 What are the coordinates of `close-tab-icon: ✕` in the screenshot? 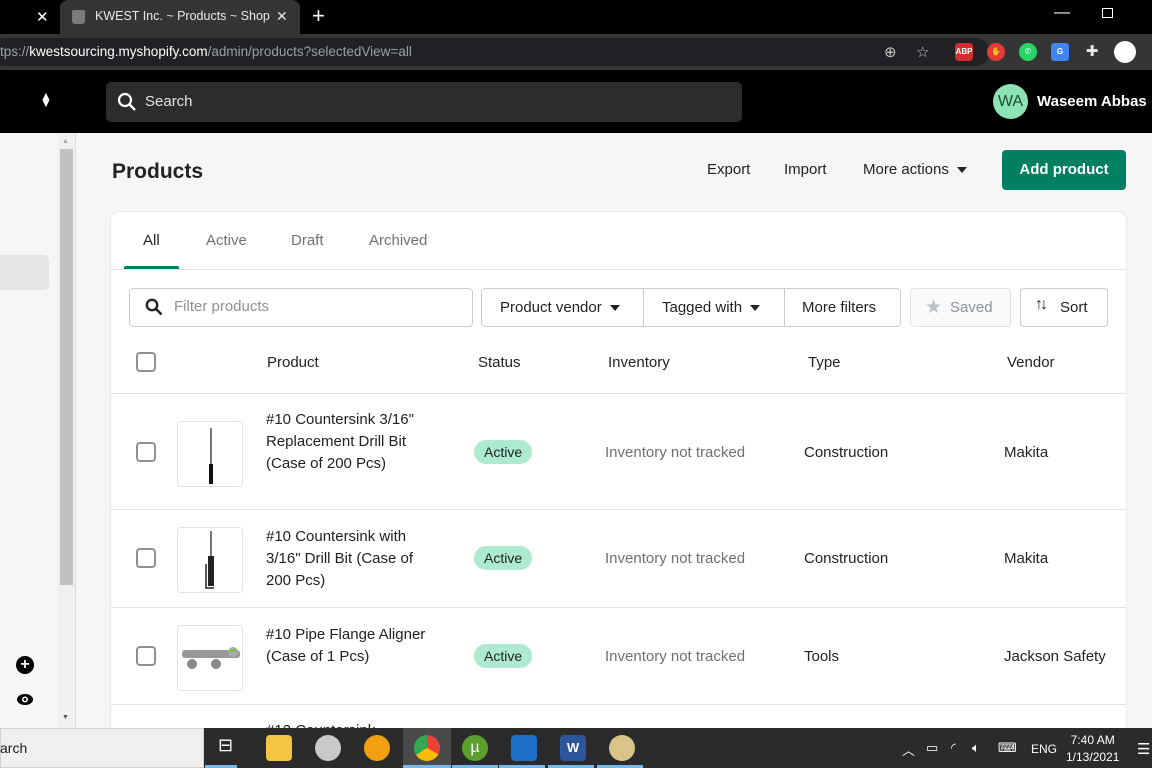 It's located at (282, 16).